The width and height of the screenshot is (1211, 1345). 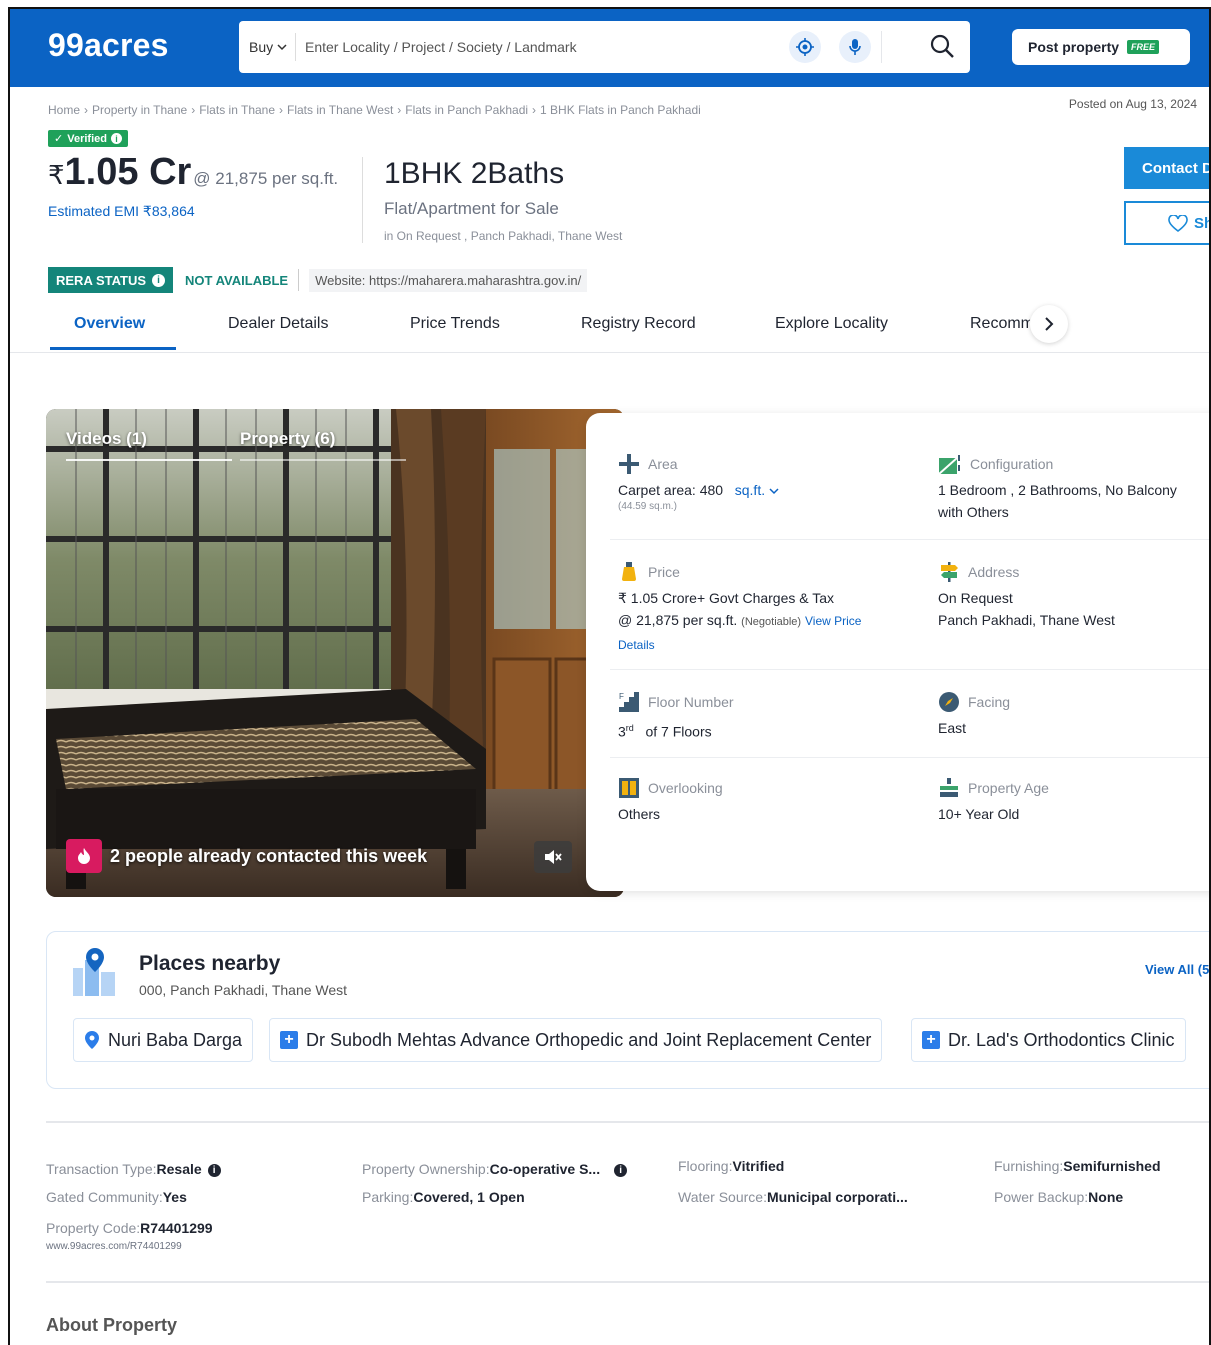 What do you see at coordinates (1178, 224) in the screenshot?
I see `heart-icon` at bounding box center [1178, 224].